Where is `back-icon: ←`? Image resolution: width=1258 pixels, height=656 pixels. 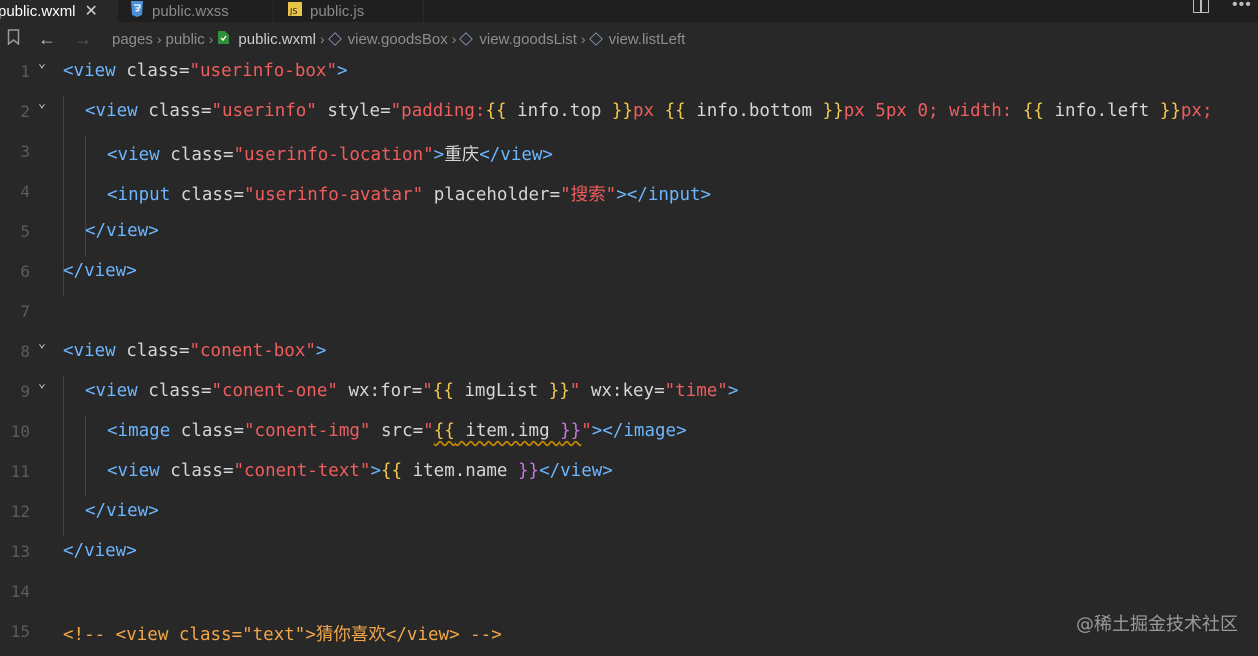
back-icon: ← is located at coordinates (47, 39).